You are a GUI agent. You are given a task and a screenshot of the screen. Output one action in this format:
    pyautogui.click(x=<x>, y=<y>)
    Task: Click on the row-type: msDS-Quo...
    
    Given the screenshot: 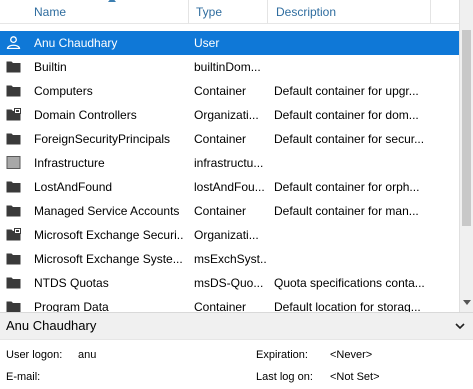 What is the action you would take?
    pyautogui.click(x=229, y=283)
    